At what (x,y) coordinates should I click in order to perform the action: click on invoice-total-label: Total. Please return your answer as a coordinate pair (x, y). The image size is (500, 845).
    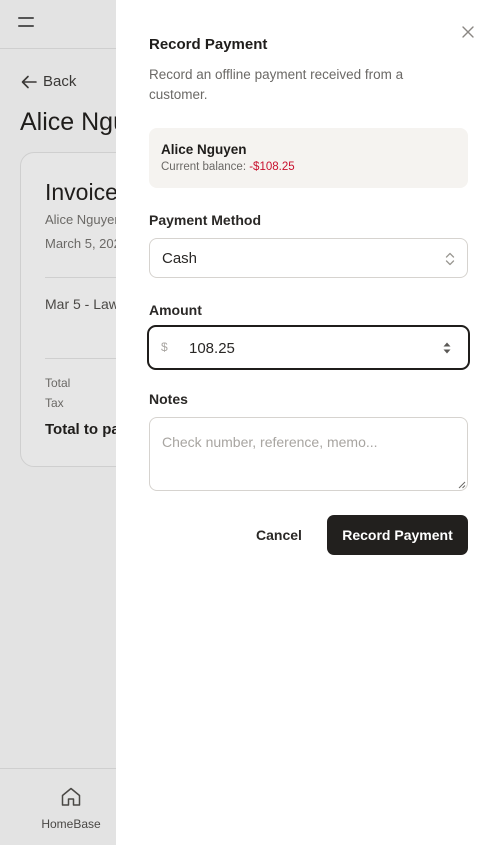
    Looking at the image, I should click on (58, 383).